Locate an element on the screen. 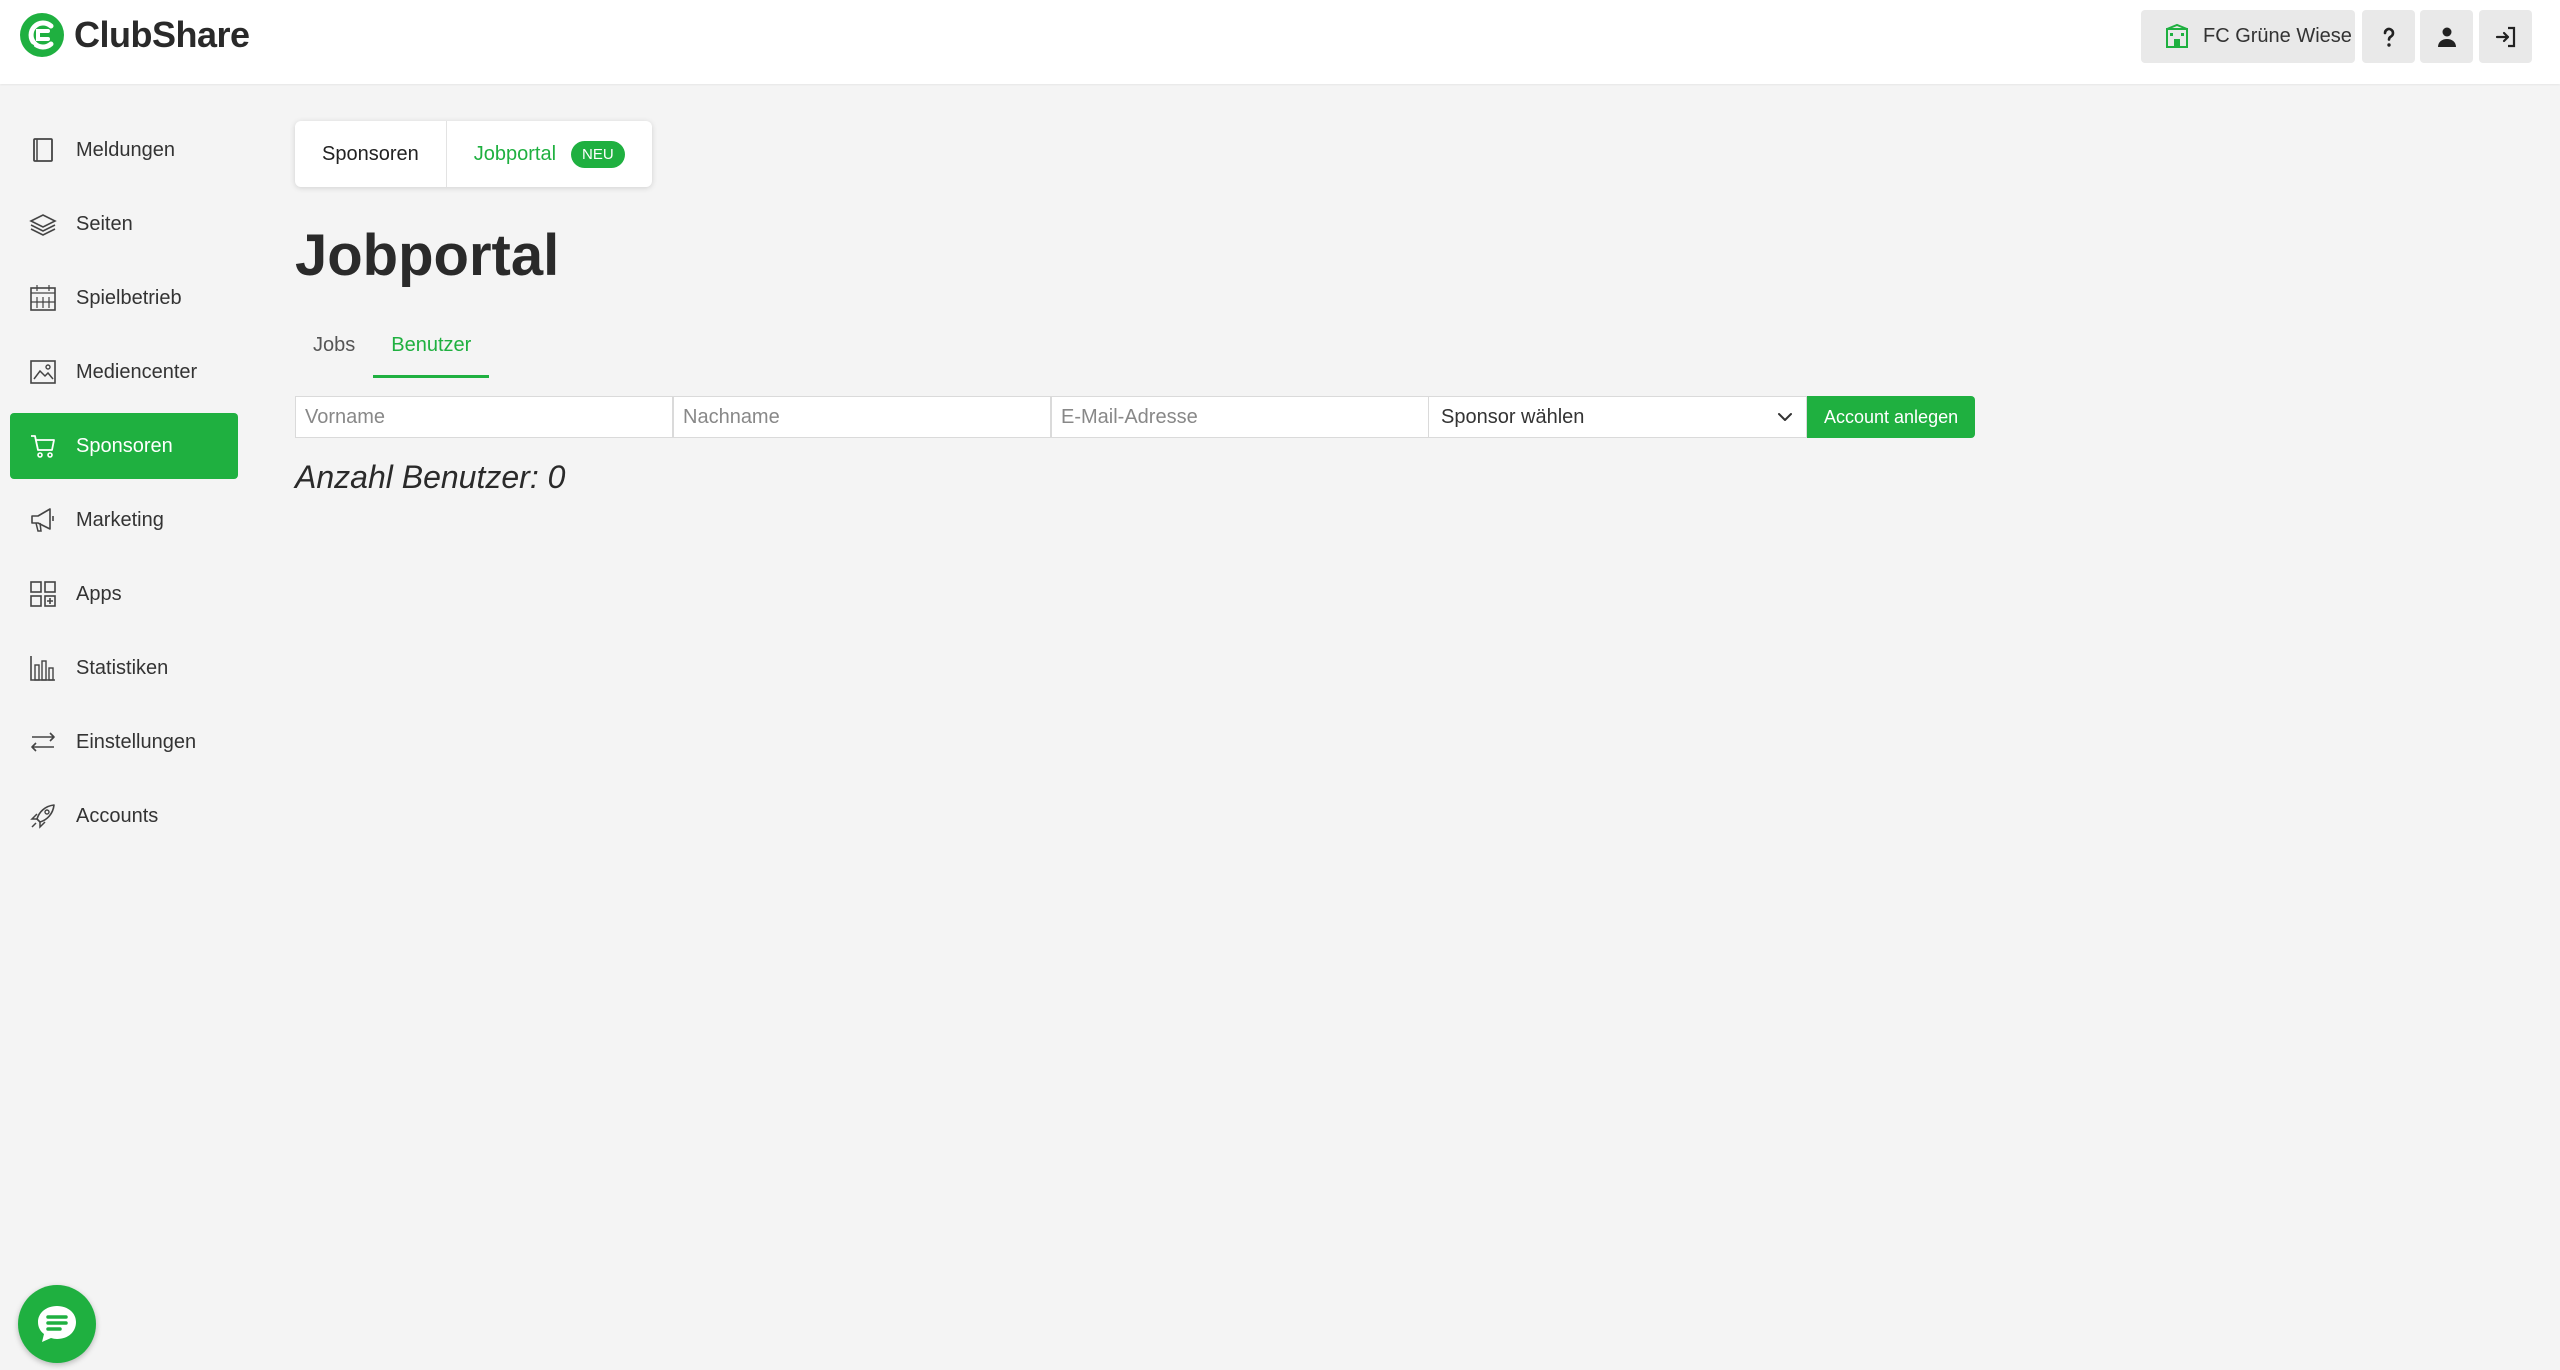 Image resolution: width=2560 pixels, height=1370 pixels. subnav-label: Jobportal is located at coordinates (515, 153).